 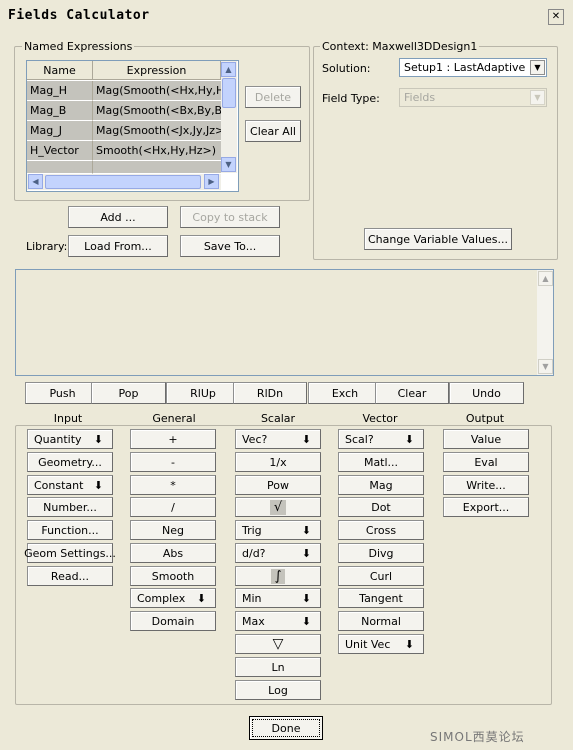 I want to click on abs-button: Abs, so click(x=173, y=553).